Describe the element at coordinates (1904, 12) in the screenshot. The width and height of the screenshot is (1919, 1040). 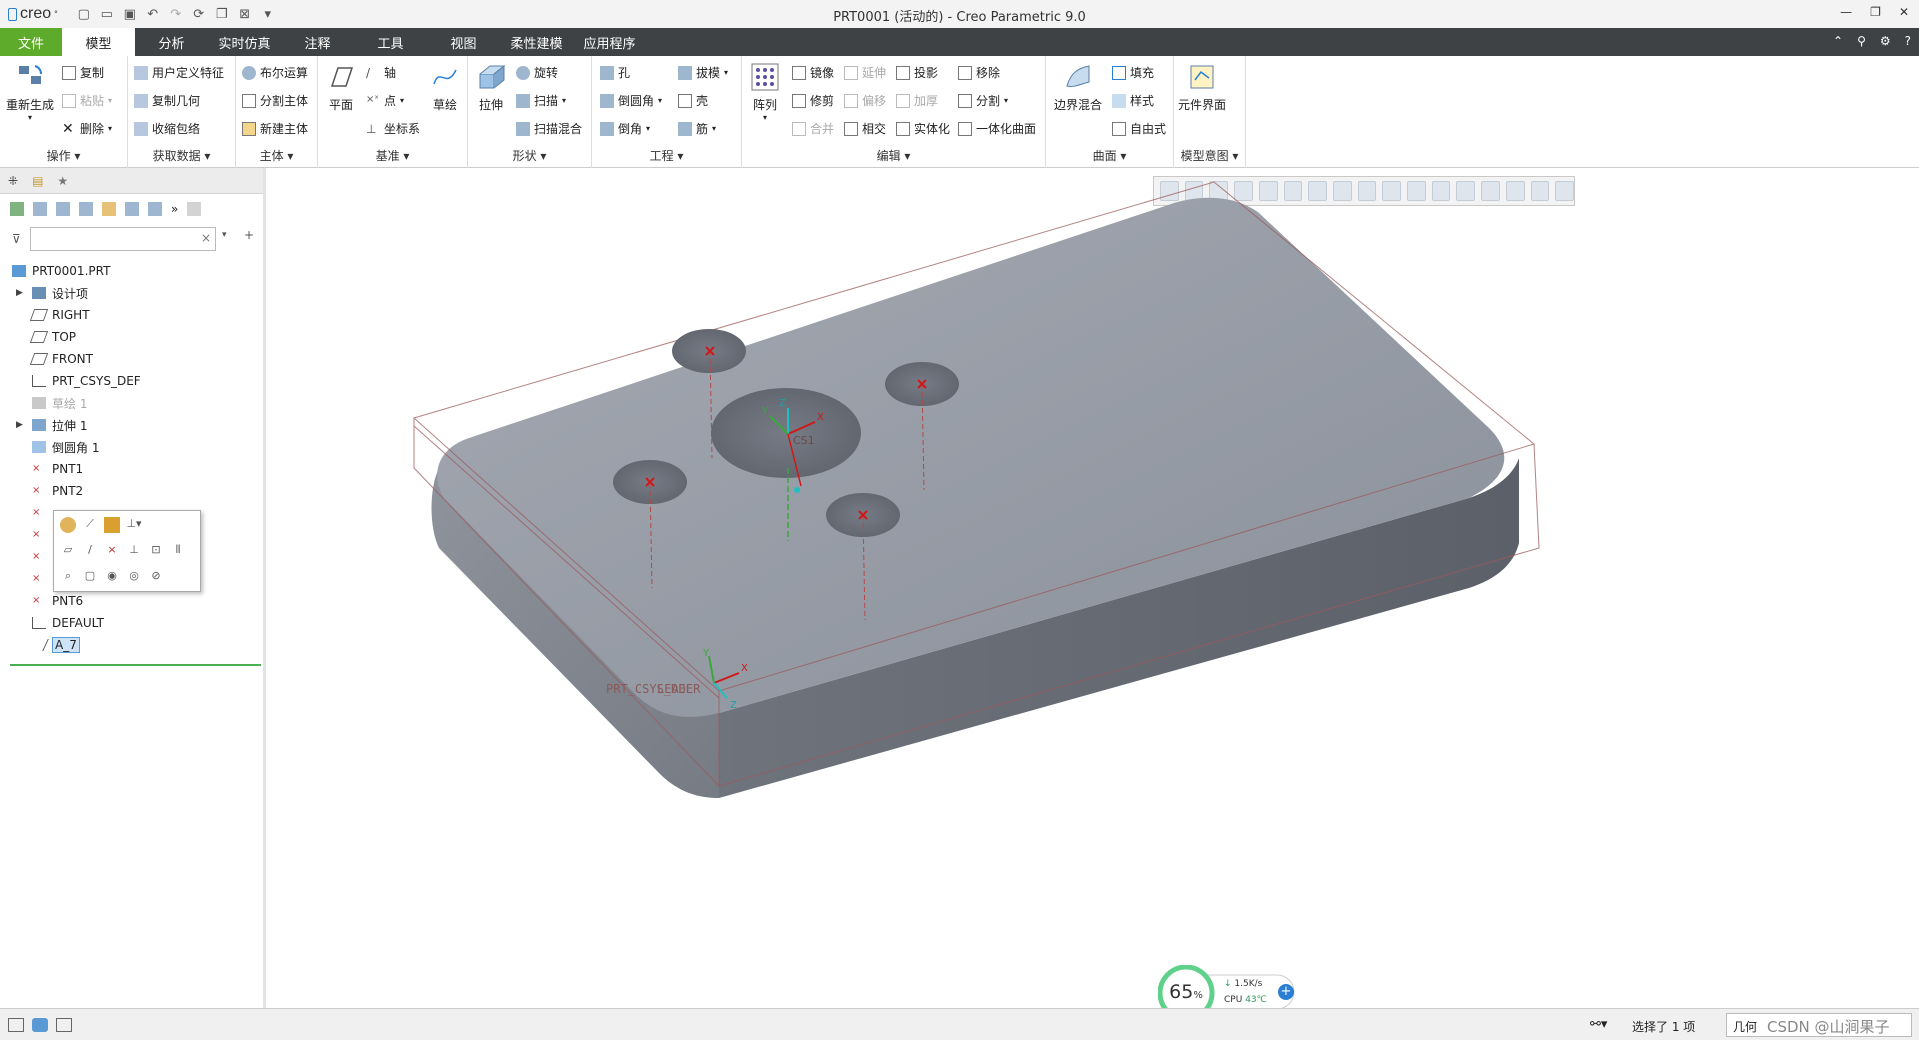
I see `close-icon: ✕` at that location.